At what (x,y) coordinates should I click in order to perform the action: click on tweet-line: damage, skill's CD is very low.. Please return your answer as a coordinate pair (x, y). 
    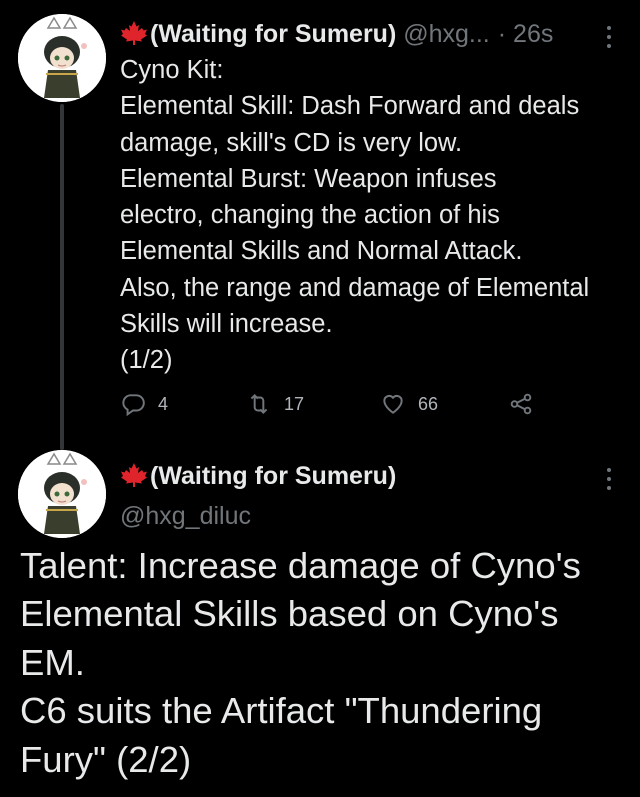
    Looking at the image, I should click on (291, 142).